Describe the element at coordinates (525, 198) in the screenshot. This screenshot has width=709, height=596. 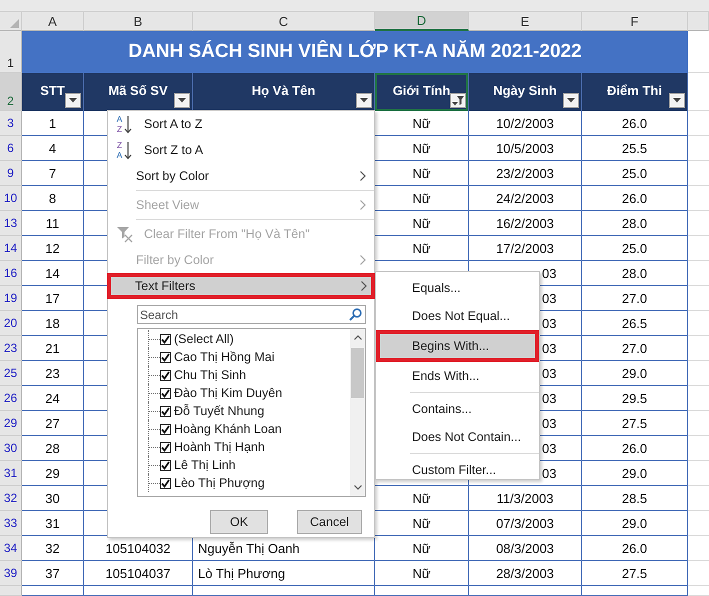
I see `table-cell: 24/2/2003` at that location.